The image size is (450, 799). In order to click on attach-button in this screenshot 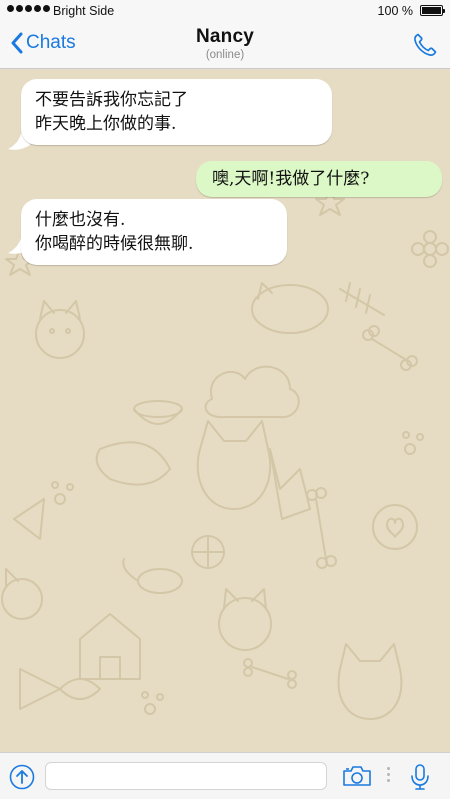, I will do `click(22, 779)`.